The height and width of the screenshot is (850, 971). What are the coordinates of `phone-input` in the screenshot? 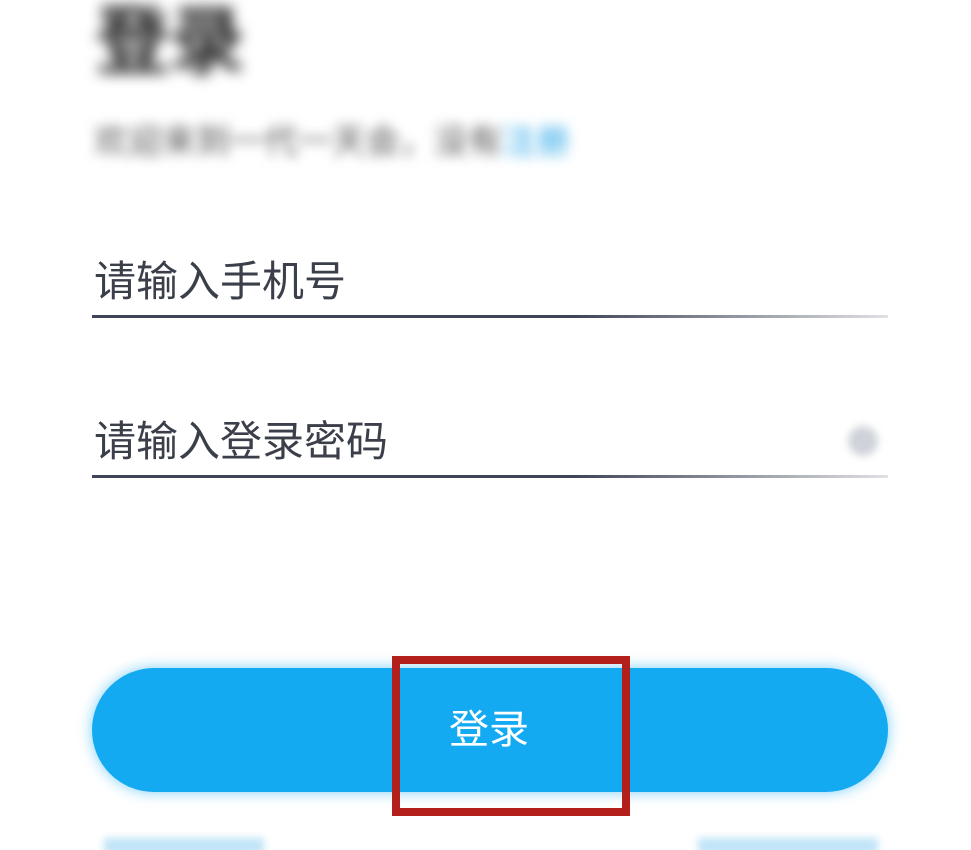 It's located at (444, 281).